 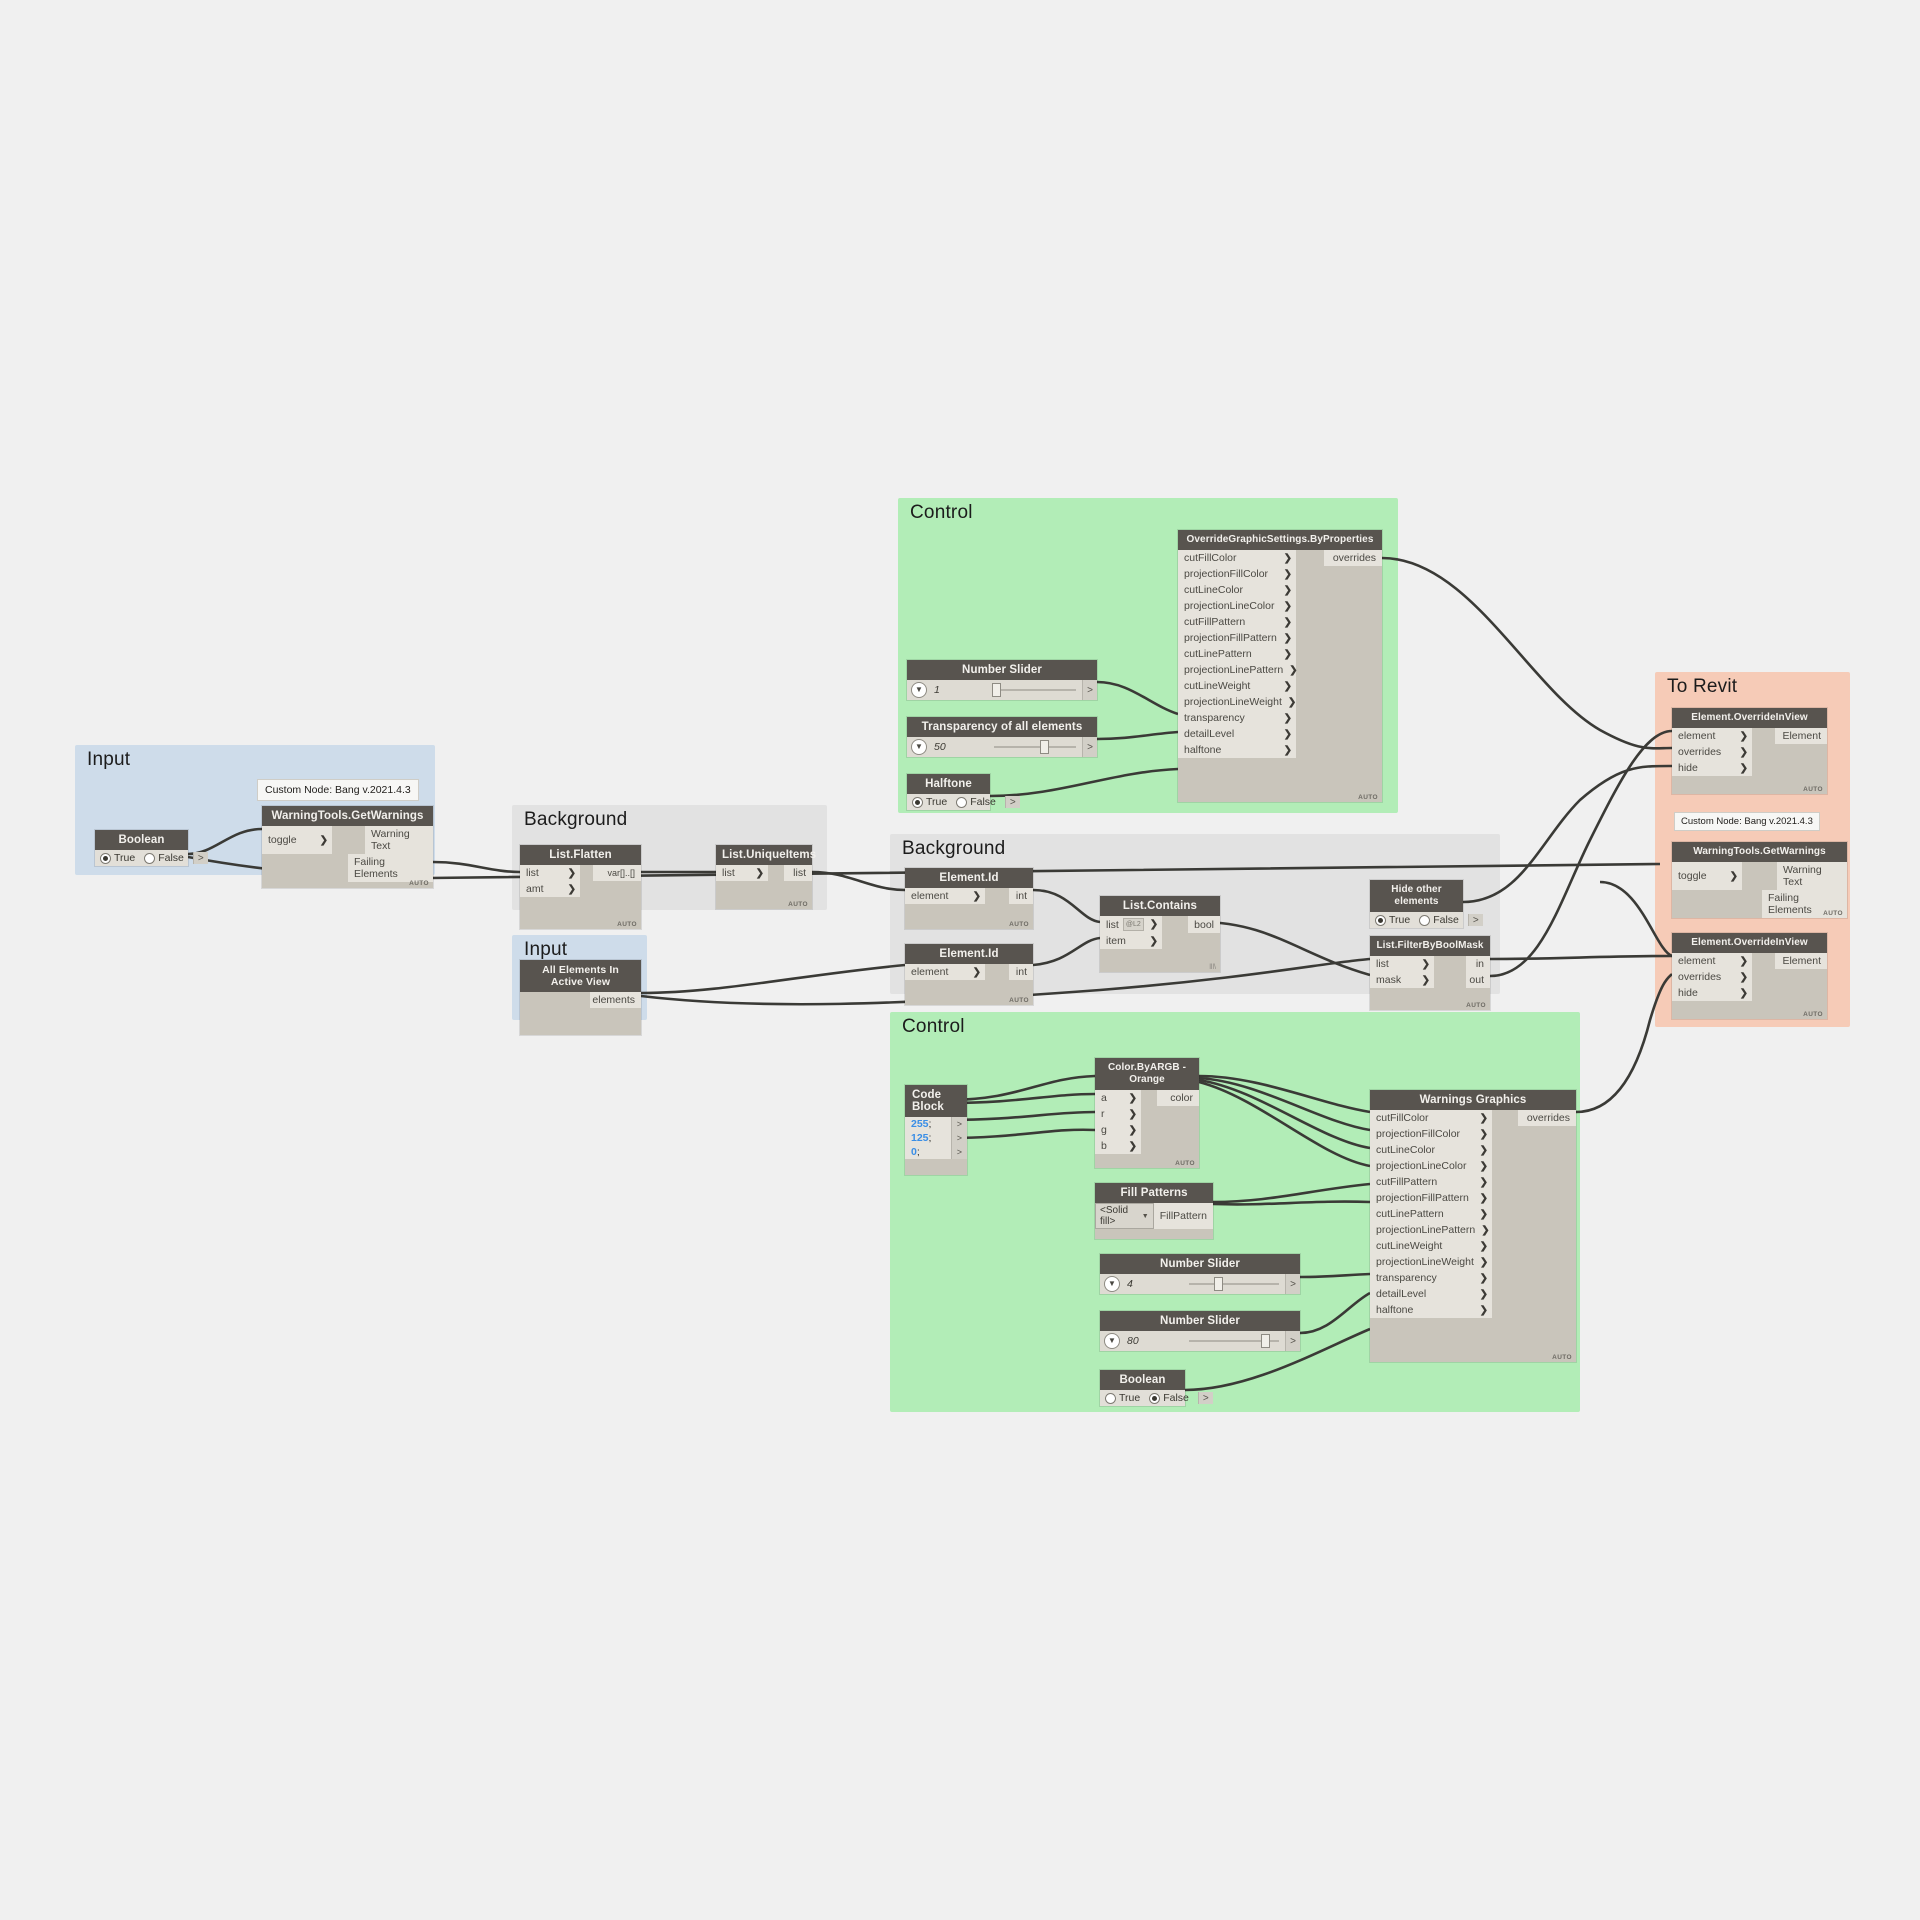 I want to click on node-boolean-input: Boolean True False >, so click(x=151, y=848).